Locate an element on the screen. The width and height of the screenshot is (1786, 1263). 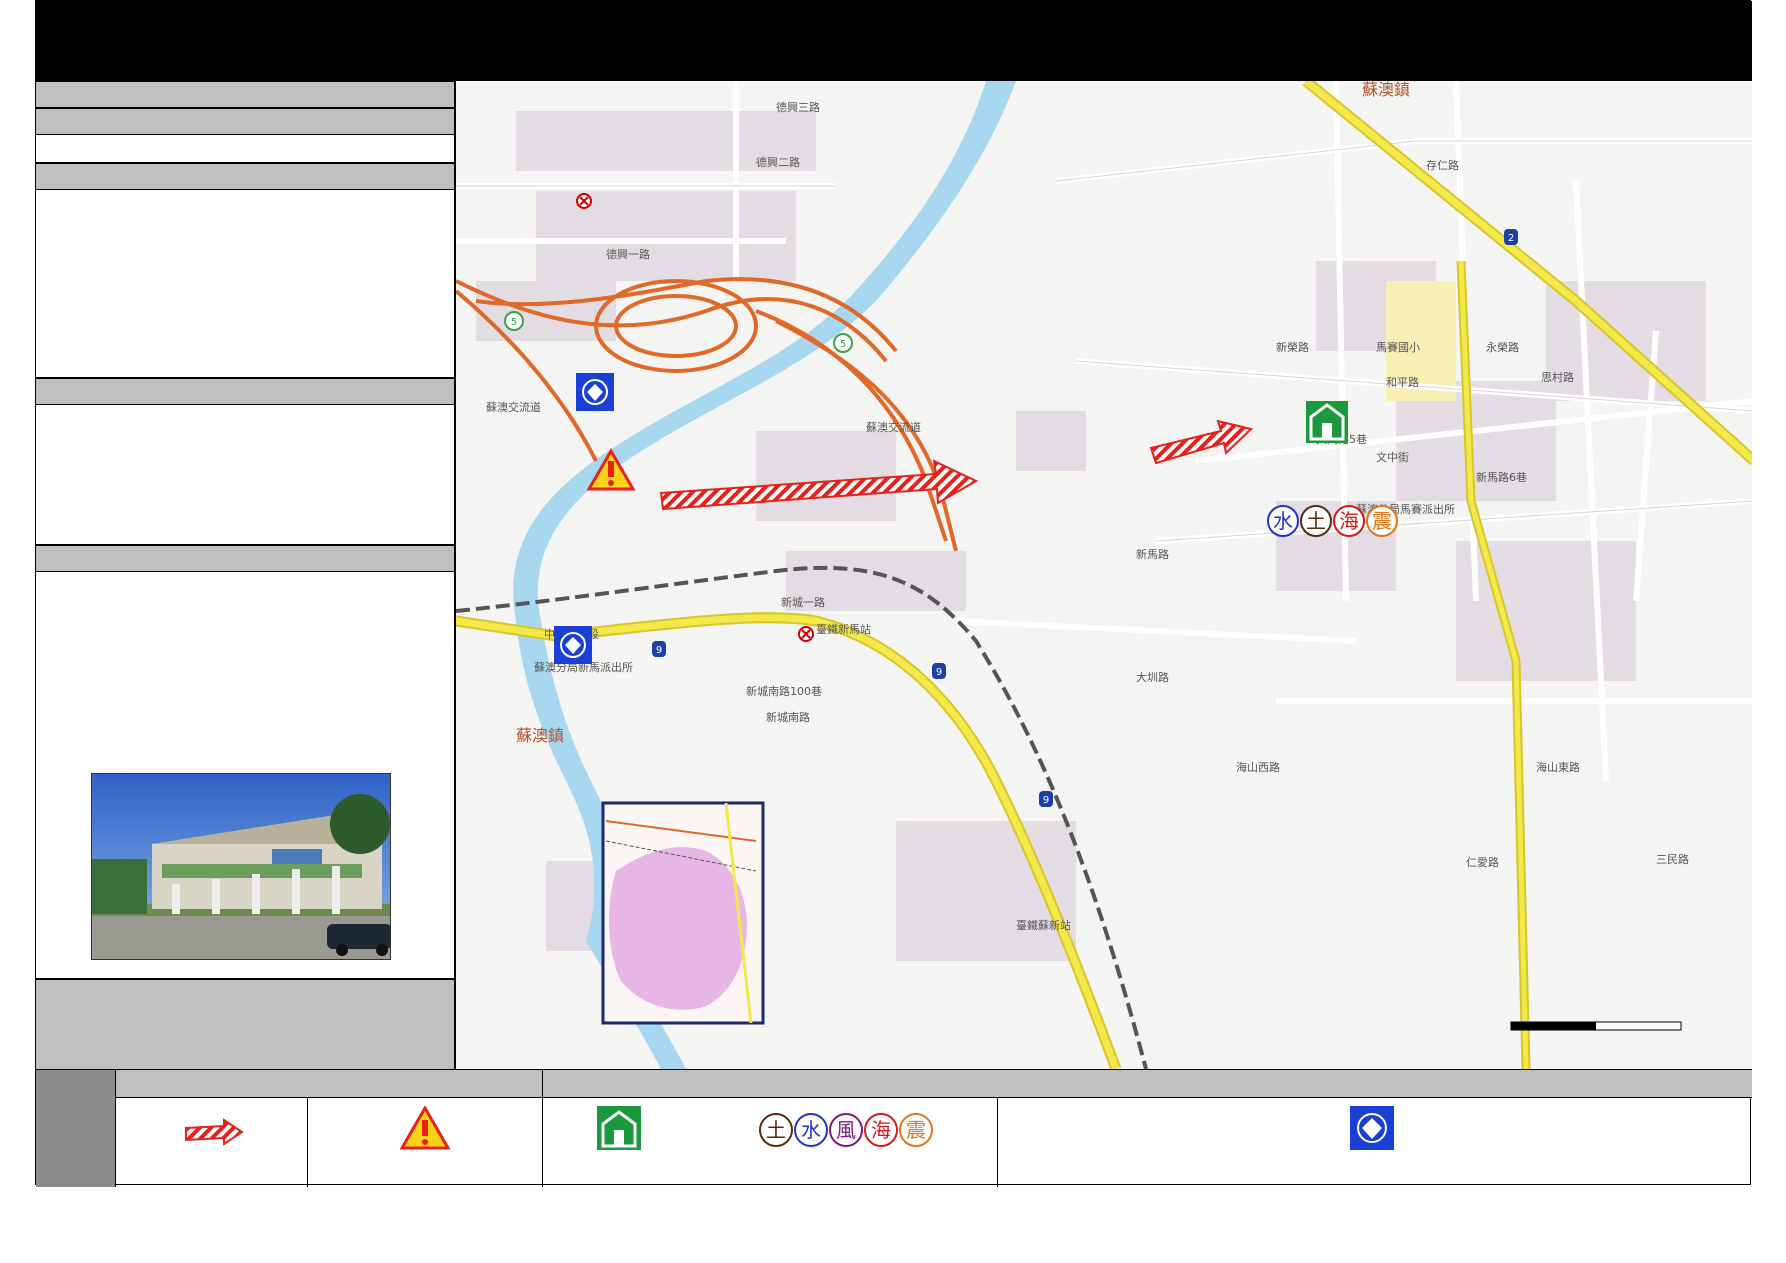
legend-shelter-icon is located at coordinates (619, 1128).